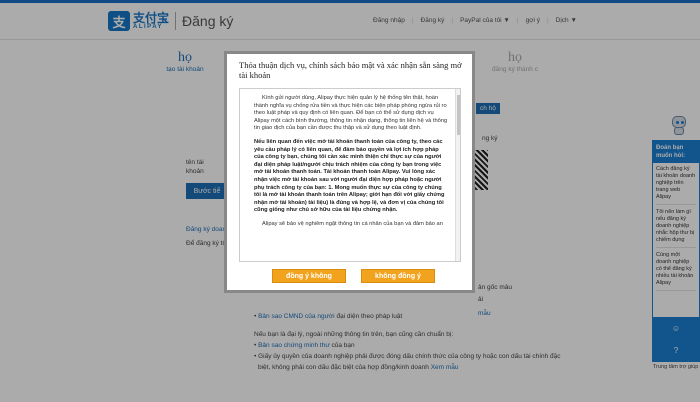  Describe the element at coordinates (458, 115) in the screenshot. I see `scrollbar-thumb` at that location.